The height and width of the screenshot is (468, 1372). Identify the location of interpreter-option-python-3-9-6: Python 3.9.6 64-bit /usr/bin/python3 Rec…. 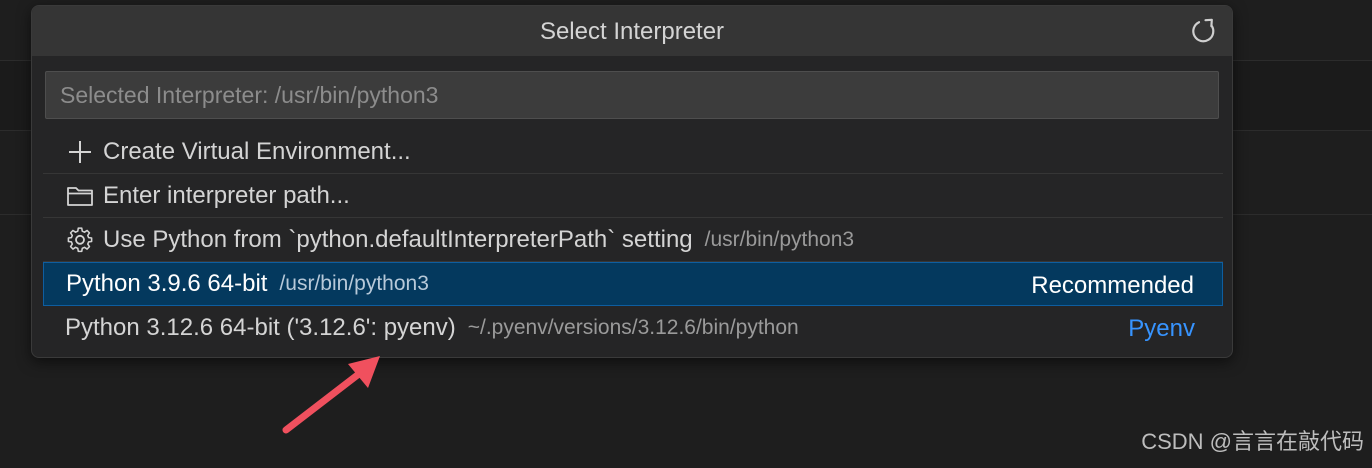
(633, 284).